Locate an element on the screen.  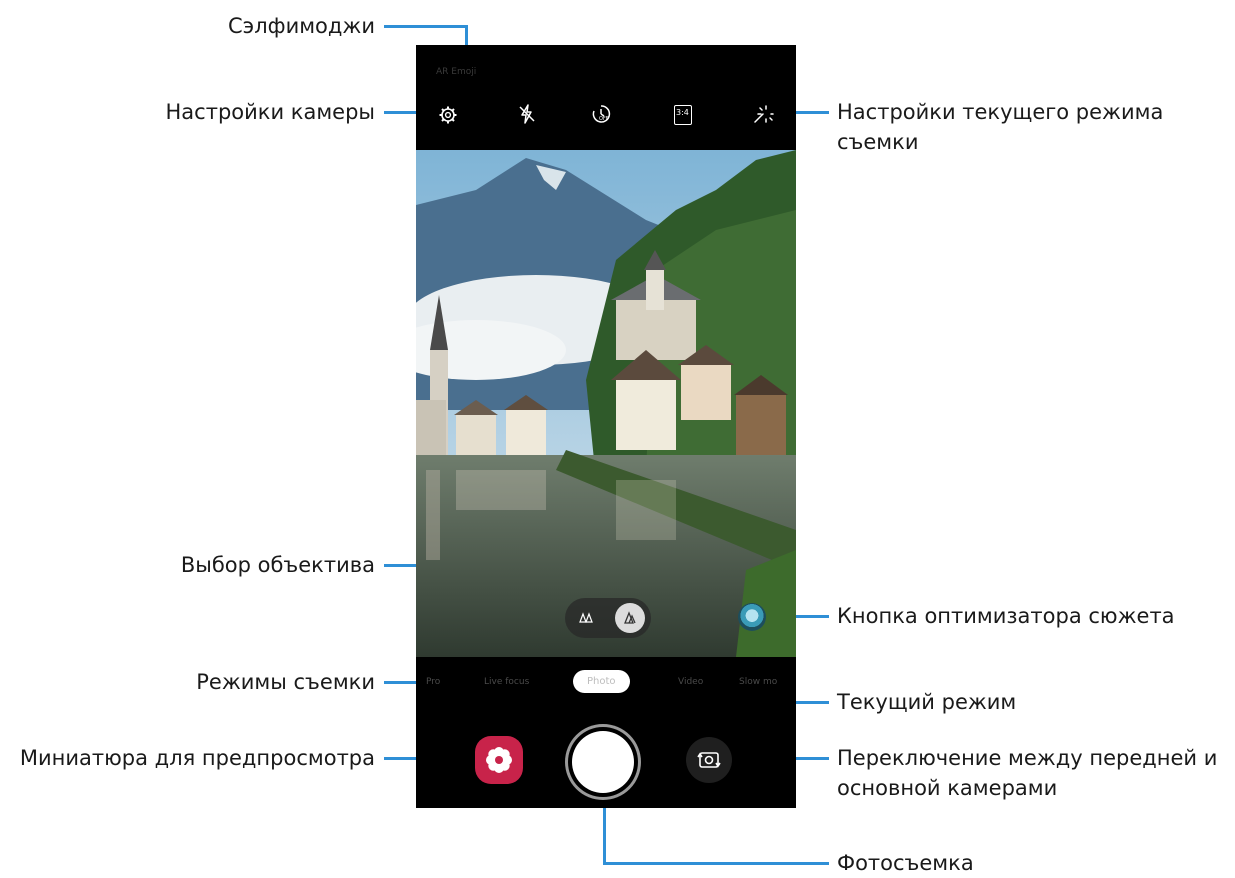
aspect-ratio-icon: 3:4 is located at coordinates (683, 114).